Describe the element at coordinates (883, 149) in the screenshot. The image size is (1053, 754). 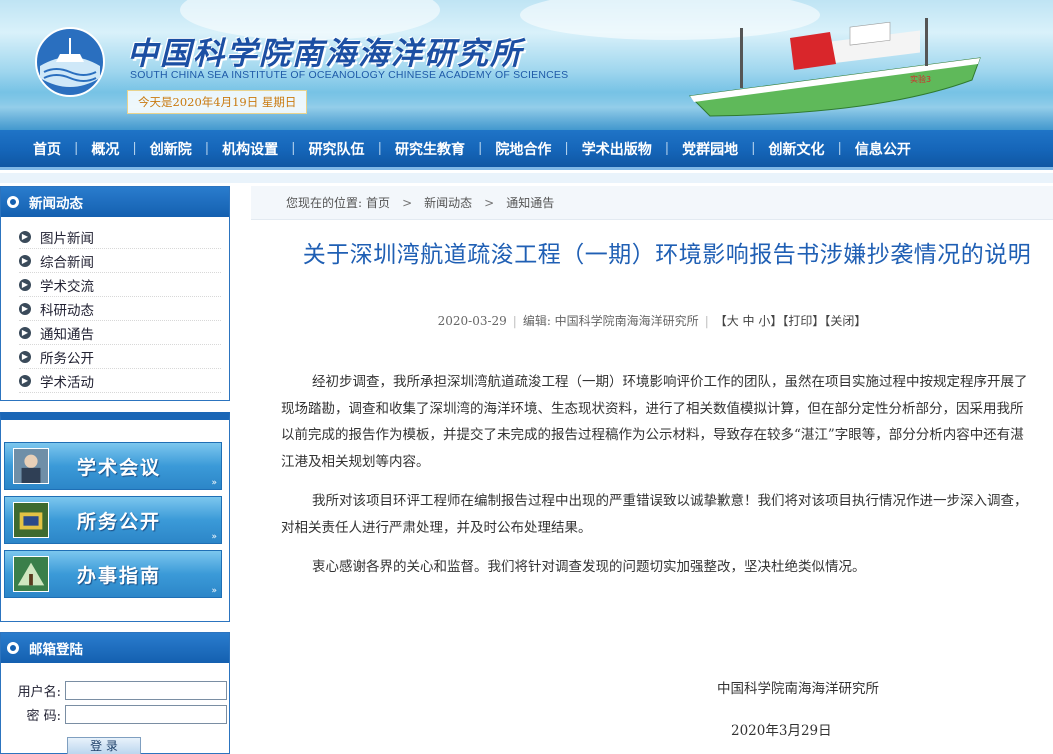
I see `nav-disclosure: 信息公开` at that location.